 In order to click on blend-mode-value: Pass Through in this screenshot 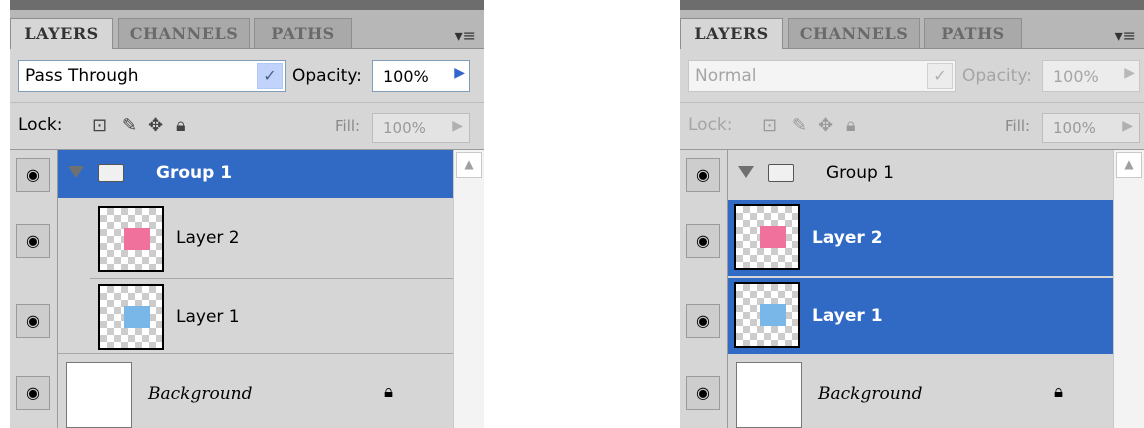, I will do `click(82, 76)`.